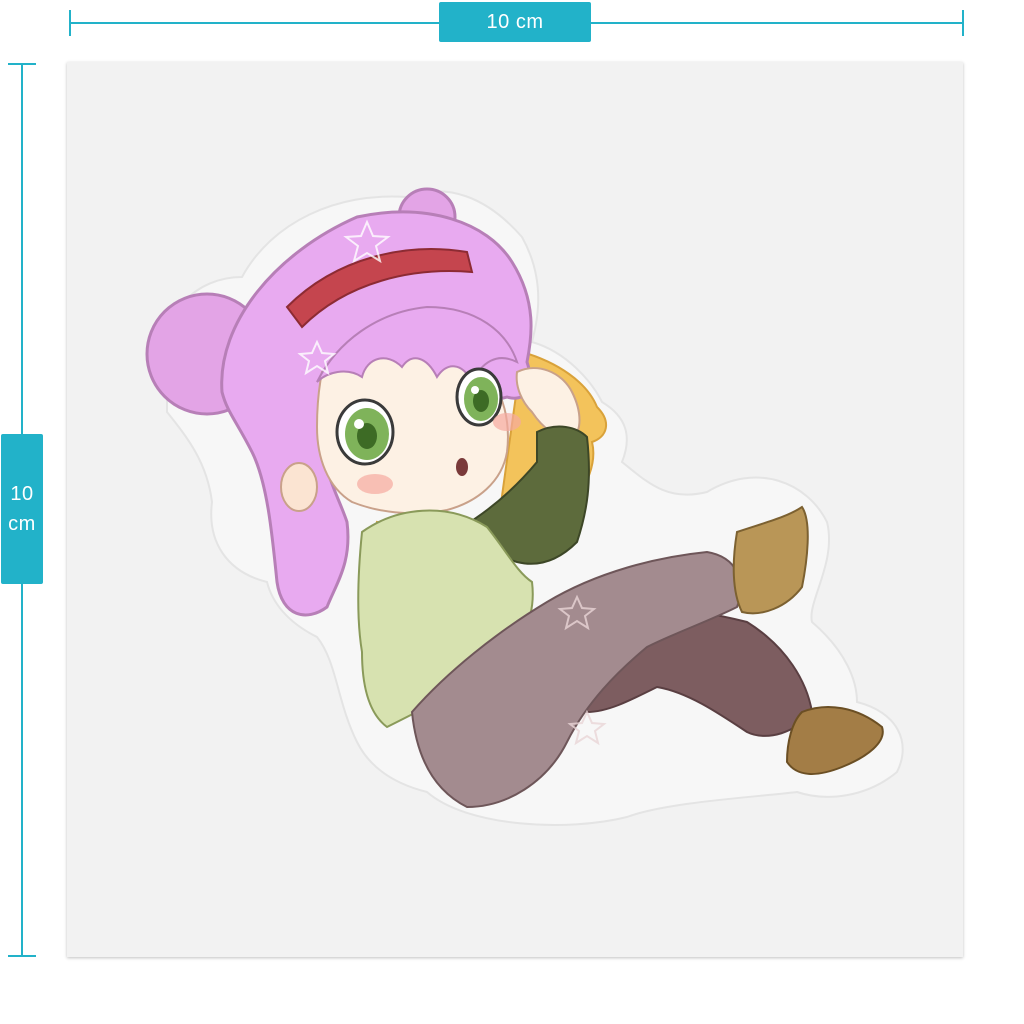 Image resolution: width=1024 pixels, height=1024 pixels. What do you see at coordinates (375, 484) in the screenshot?
I see `left-cheek-blush` at bounding box center [375, 484].